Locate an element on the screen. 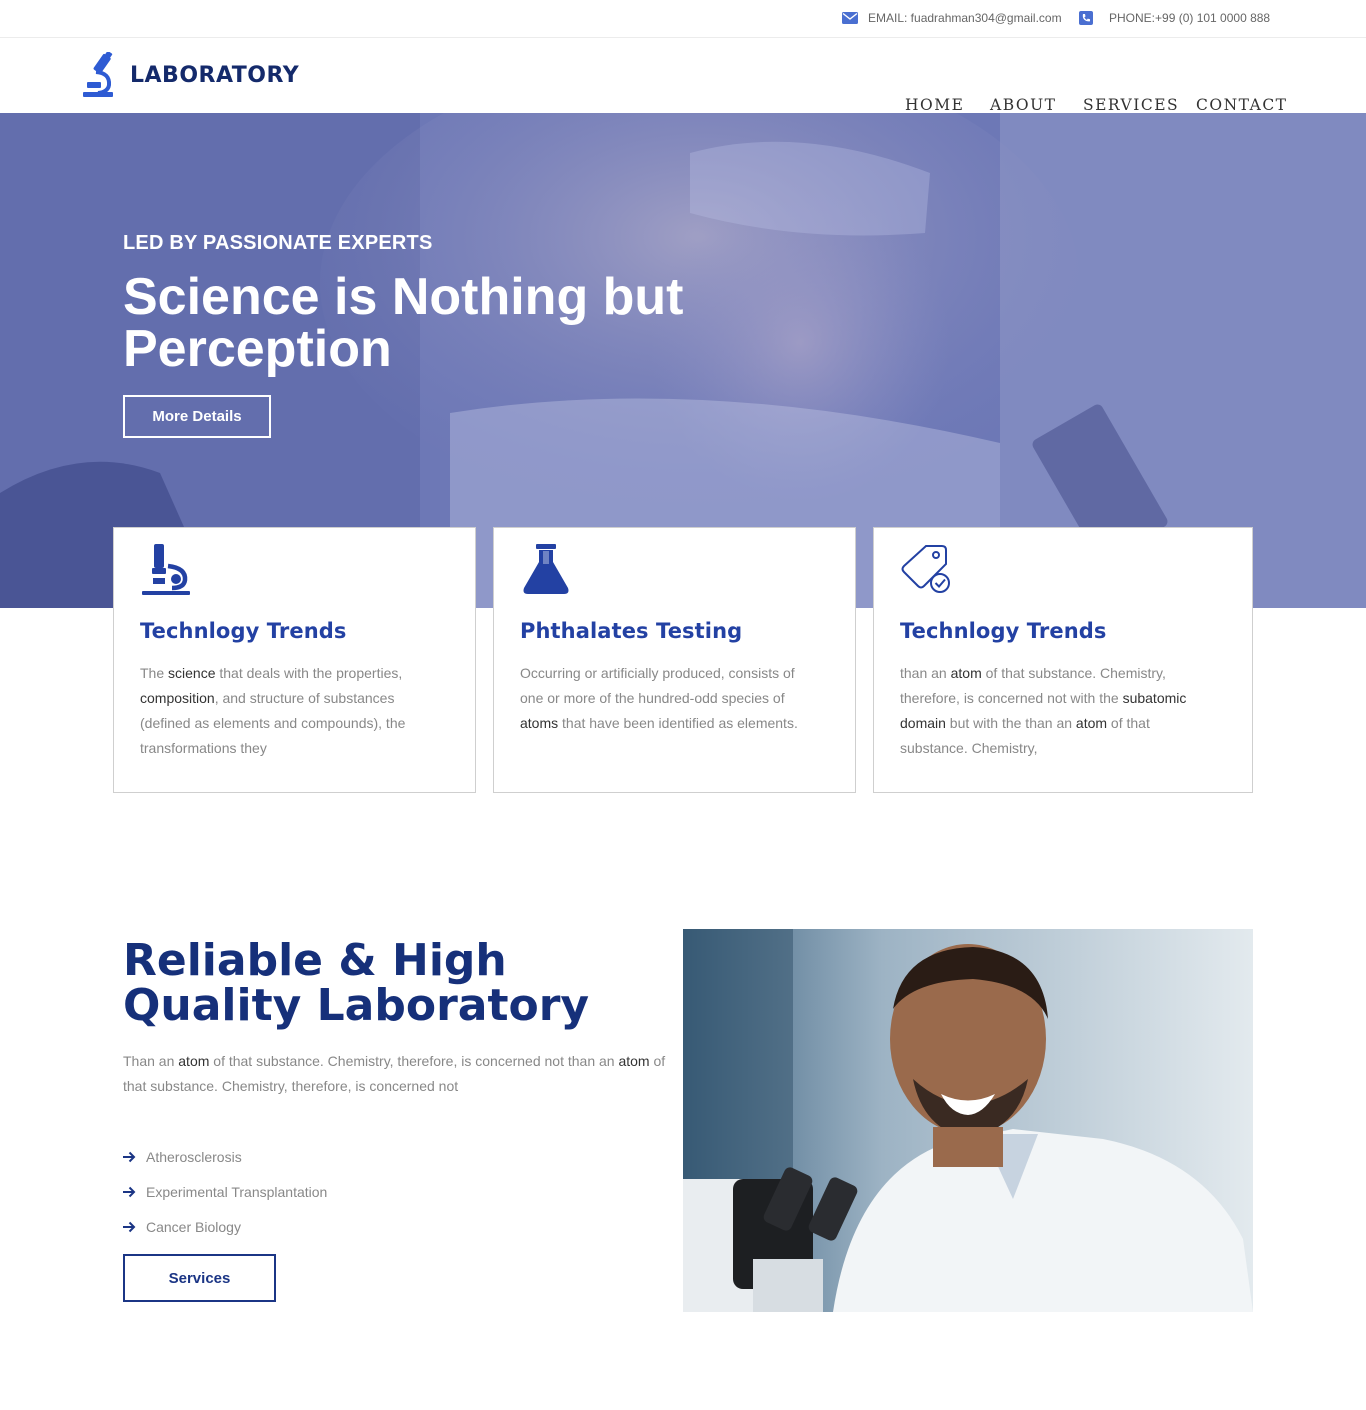  email-text: EMAIL: fuadrahman304@gmail.com is located at coordinates (965, 18).